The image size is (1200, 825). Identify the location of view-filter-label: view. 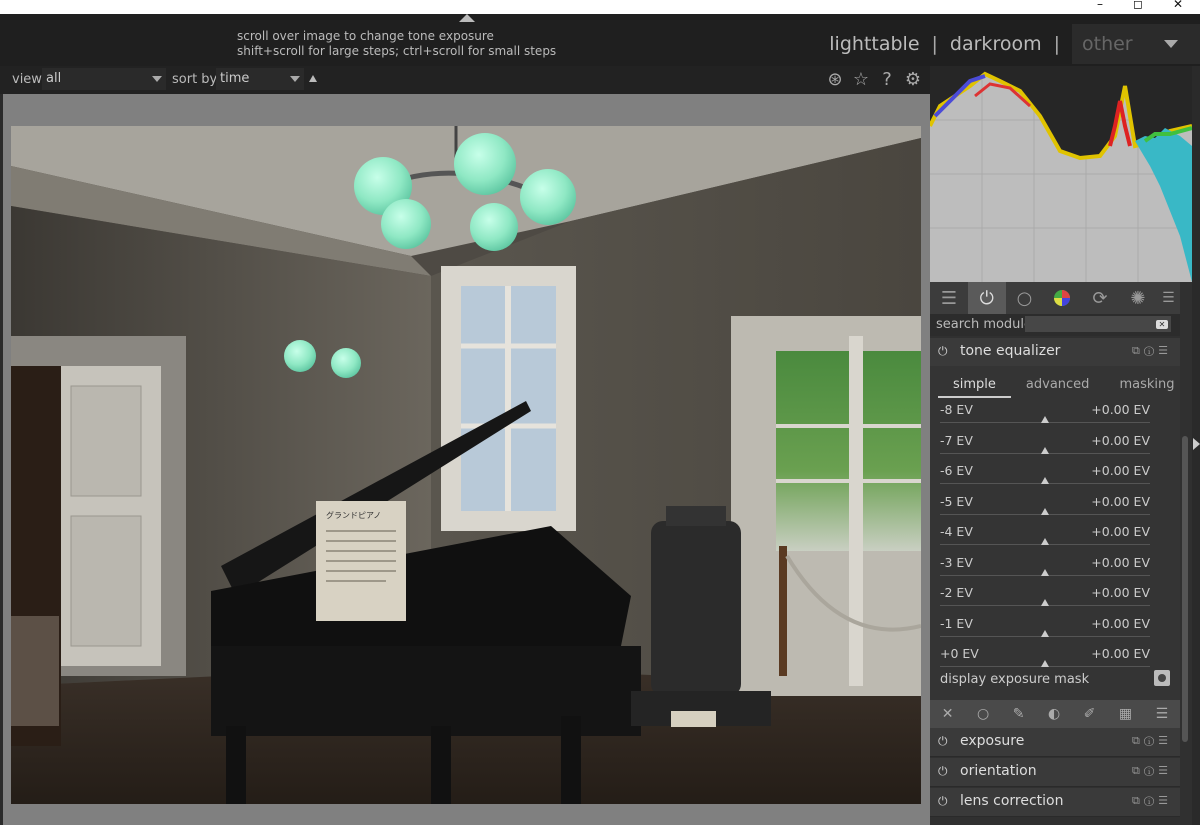
(27, 79).